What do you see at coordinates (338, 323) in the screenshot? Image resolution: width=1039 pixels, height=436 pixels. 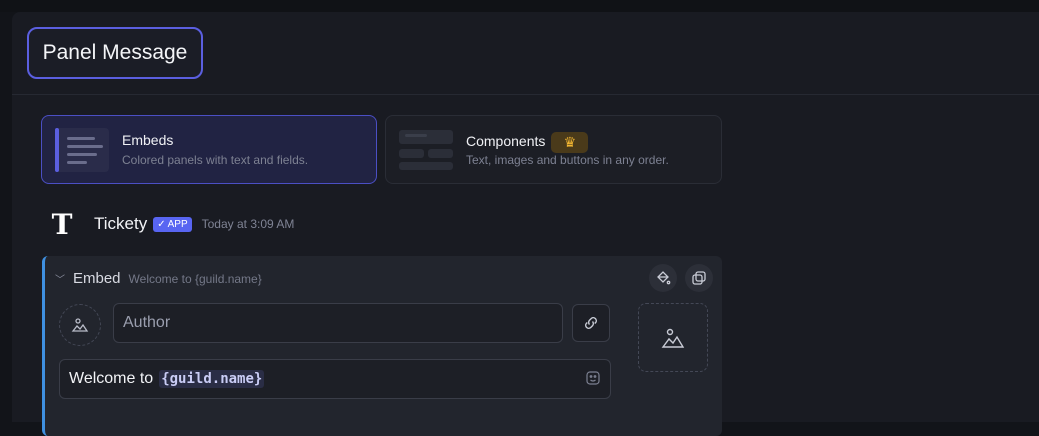 I see `author-input: Author` at bounding box center [338, 323].